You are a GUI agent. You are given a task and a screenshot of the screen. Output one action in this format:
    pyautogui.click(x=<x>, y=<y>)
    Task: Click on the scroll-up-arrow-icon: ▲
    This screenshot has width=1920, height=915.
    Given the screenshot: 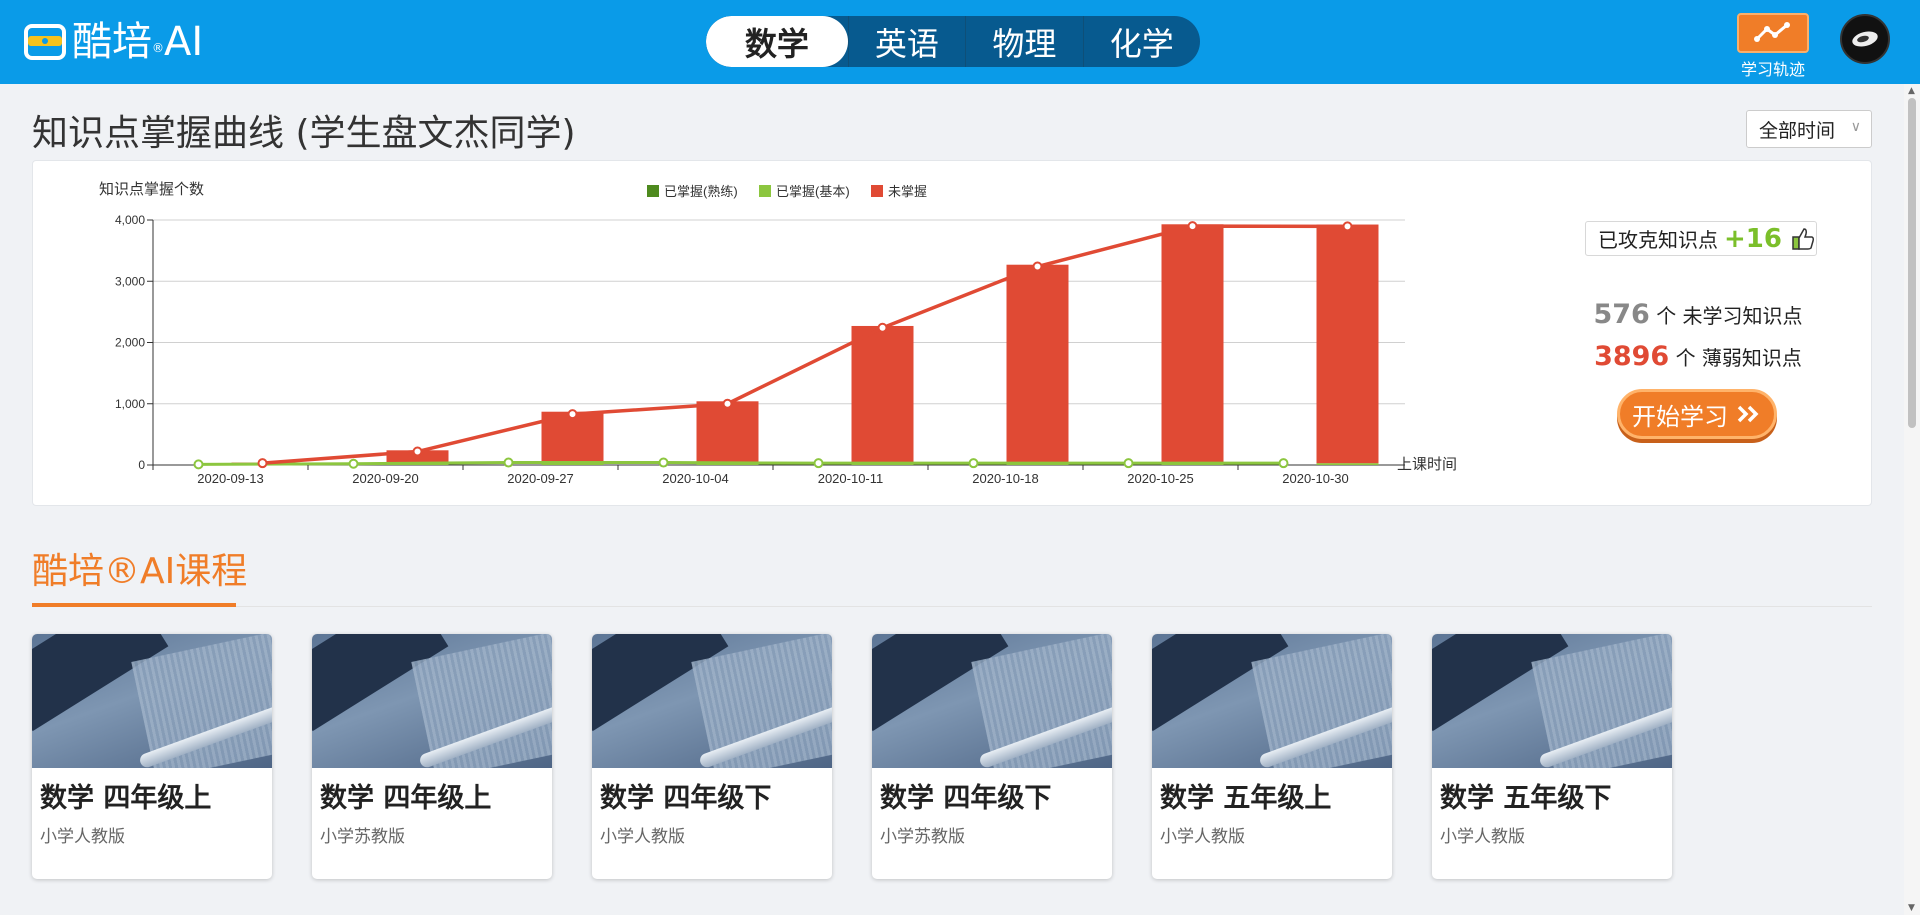 What is the action you would take?
    pyautogui.click(x=1911, y=91)
    